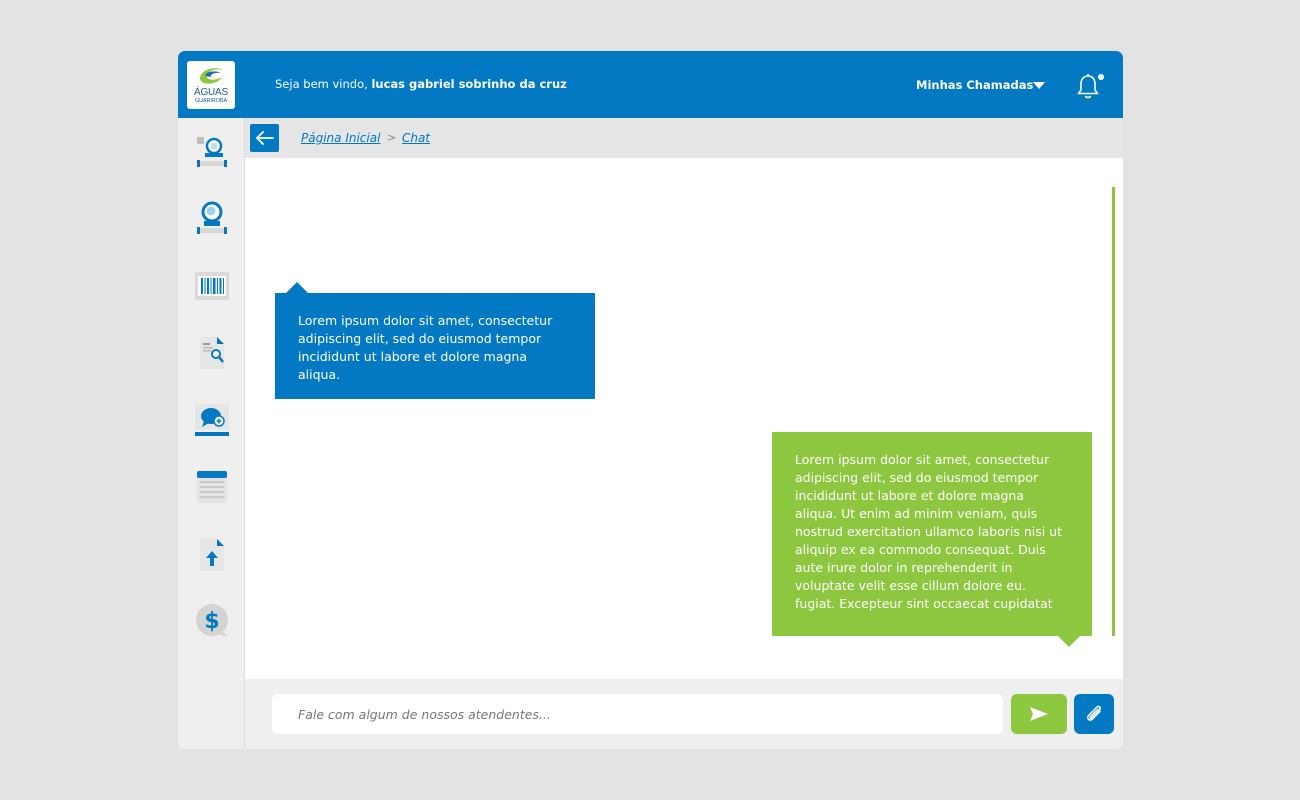 This screenshot has height=800, width=1300. Describe the element at coordinates (1088, 89) in the screenshot. I see `bell-icon` at that location.